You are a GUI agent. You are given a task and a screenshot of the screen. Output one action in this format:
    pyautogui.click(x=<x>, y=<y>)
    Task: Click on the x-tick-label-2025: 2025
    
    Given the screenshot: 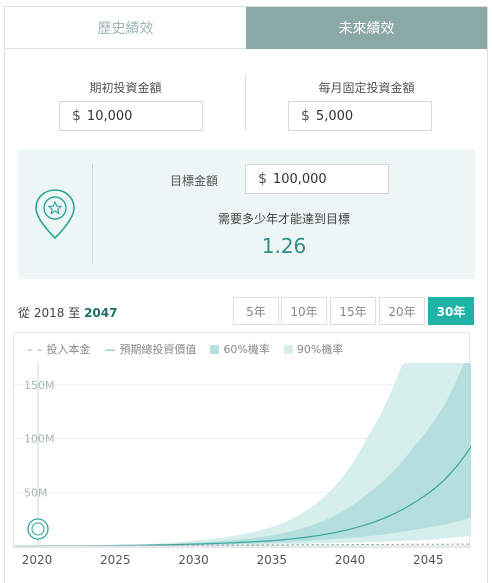 What is the action you would take?
    pyautogui.click(x=115, y=560)
    